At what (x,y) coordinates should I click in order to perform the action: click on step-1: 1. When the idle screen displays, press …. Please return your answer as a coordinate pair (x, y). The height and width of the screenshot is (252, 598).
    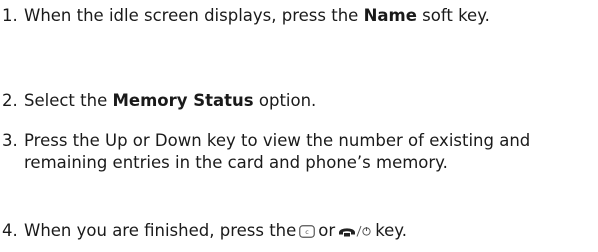
    Looking at the image, I should click on (292, 16).